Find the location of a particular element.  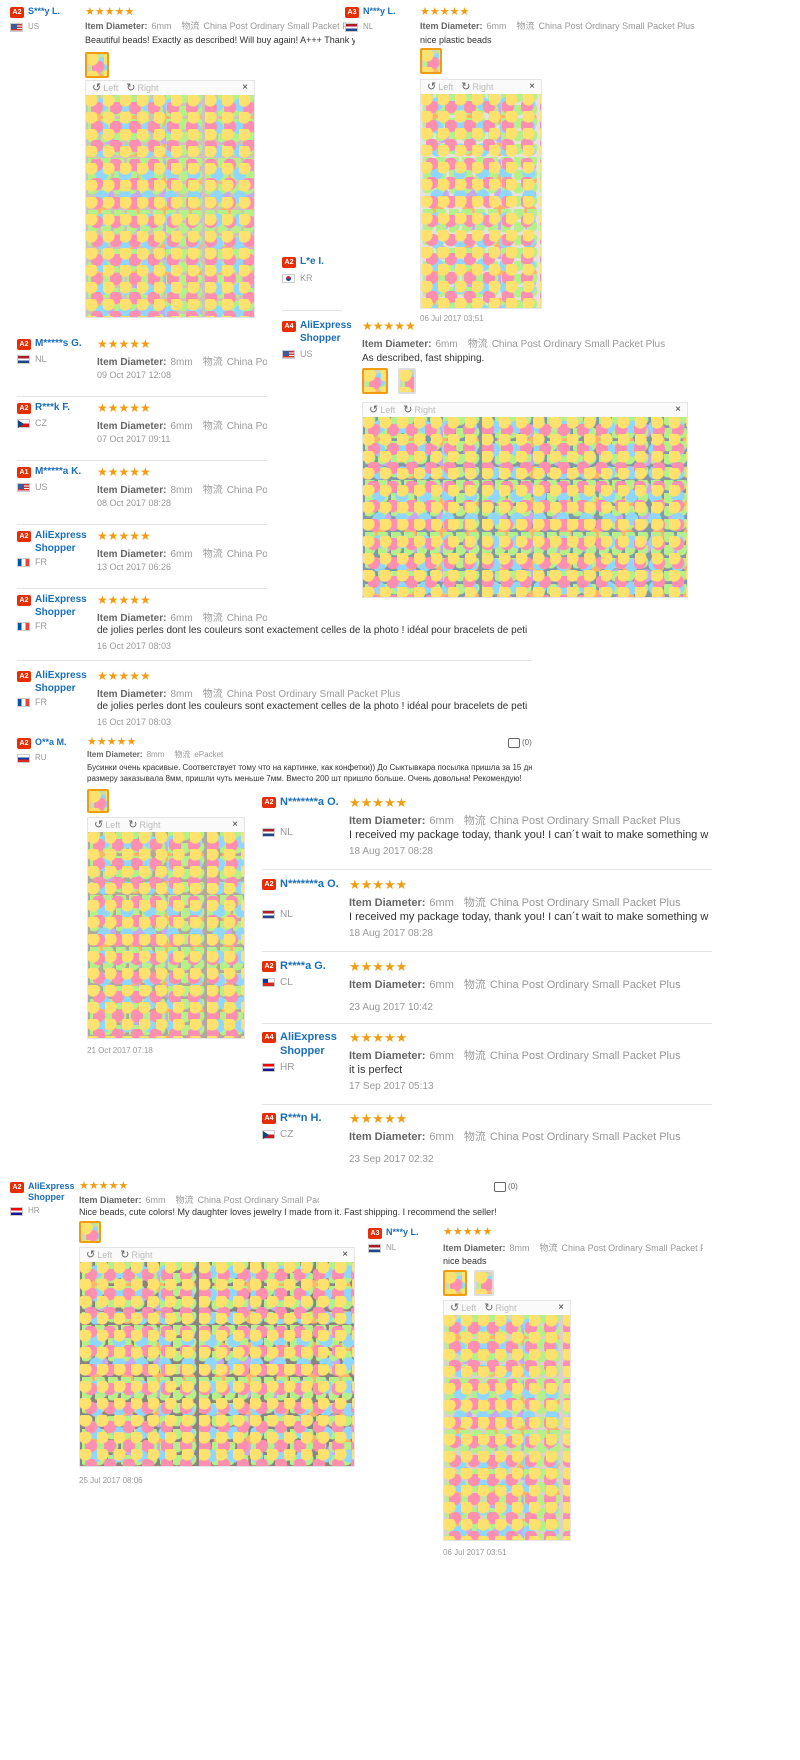

reviewer-name: R****a G. is located at coordinates (317, 967).